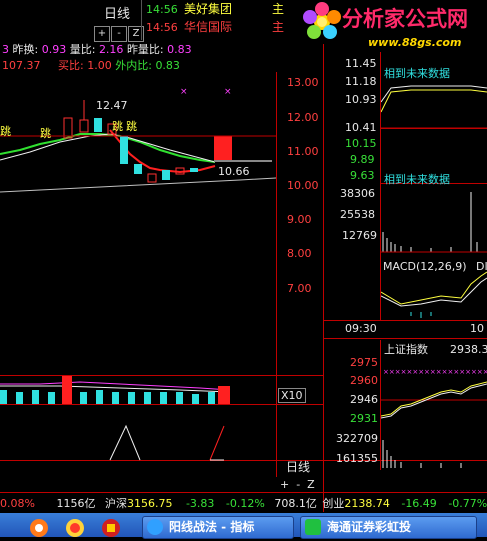  Describe the element at coordinates (115, 390) in the screenshot. I see `volume-chart` at that location.